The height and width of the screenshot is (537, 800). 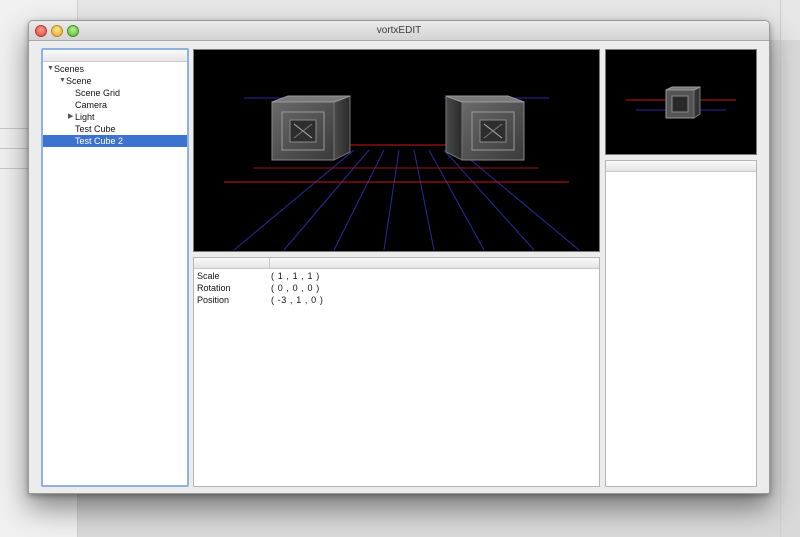 What do you see at coordinates (98, 93) in the screenshot?
I see `tree-item-label: Scene Grid` at bounding box center [98, 93].